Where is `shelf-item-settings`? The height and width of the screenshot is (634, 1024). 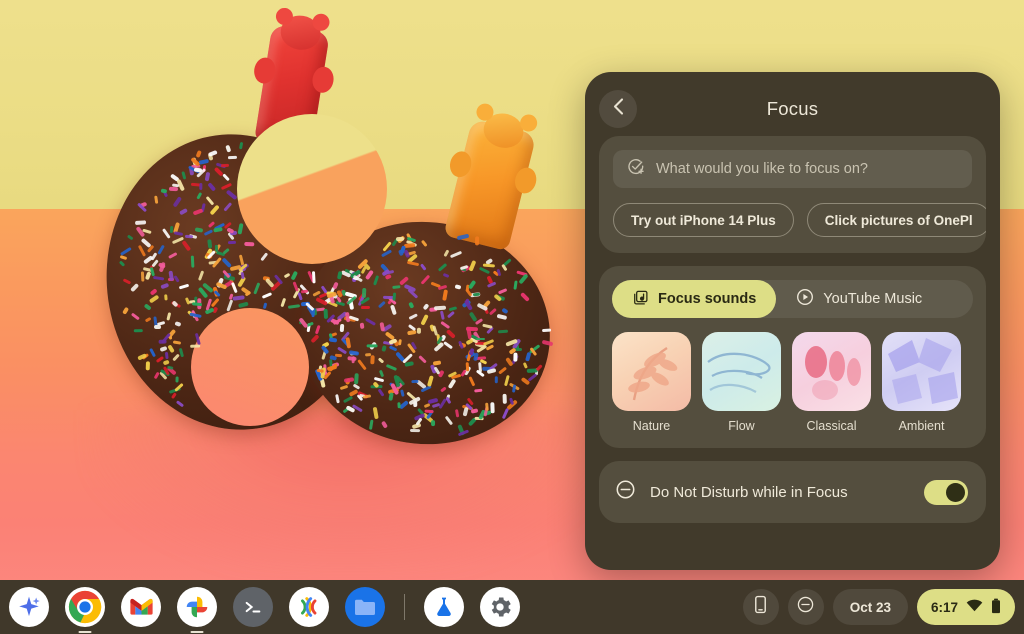
shelf-item-settings is located at coordinates (500, 607).